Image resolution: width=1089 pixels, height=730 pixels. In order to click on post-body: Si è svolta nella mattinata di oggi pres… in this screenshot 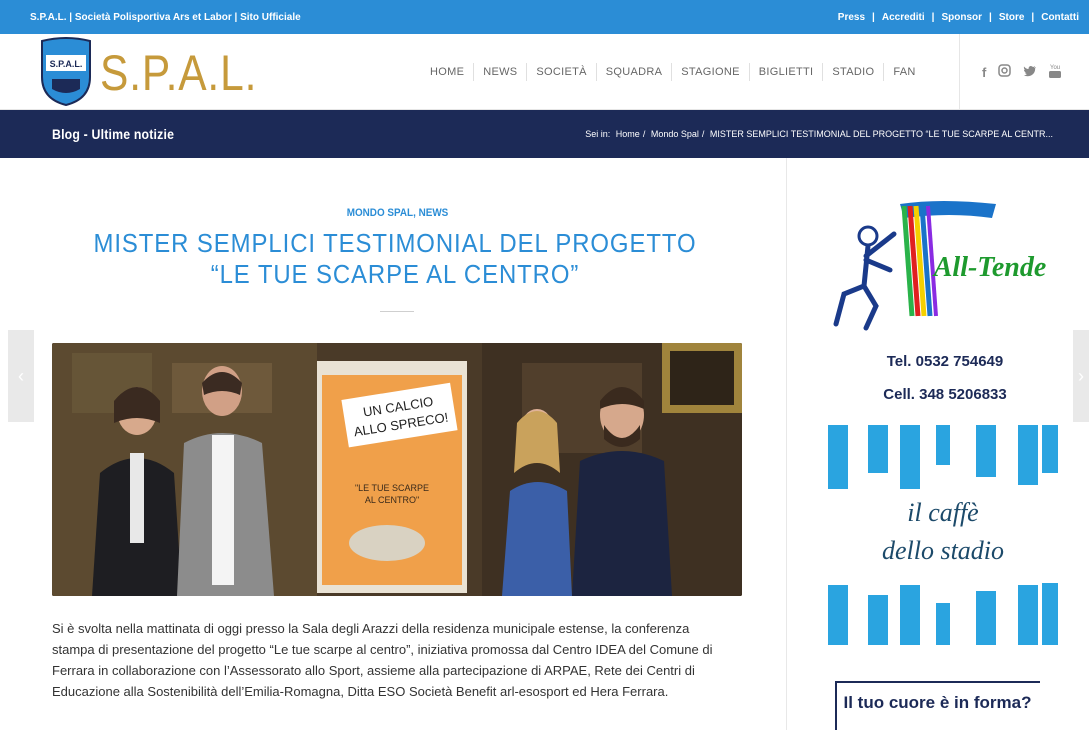, I will do `click(382, 660)`.